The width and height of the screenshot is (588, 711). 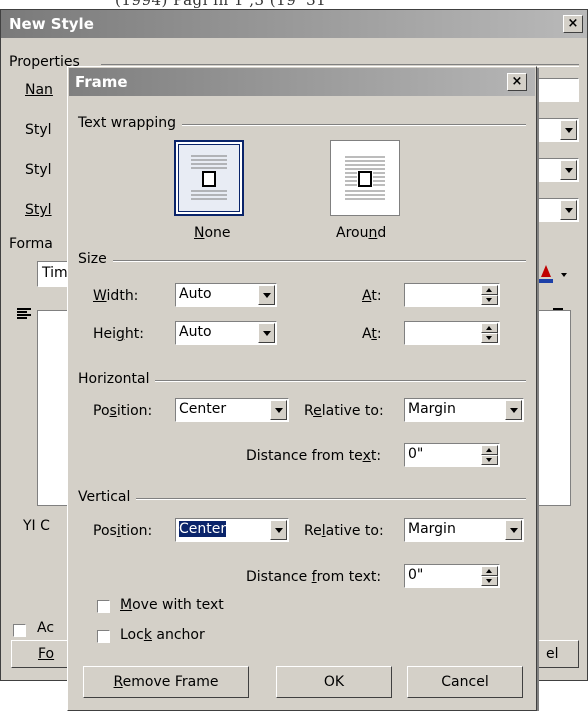 I want to click on horizontal-label: Horizontal, so click(x=117, y=379).